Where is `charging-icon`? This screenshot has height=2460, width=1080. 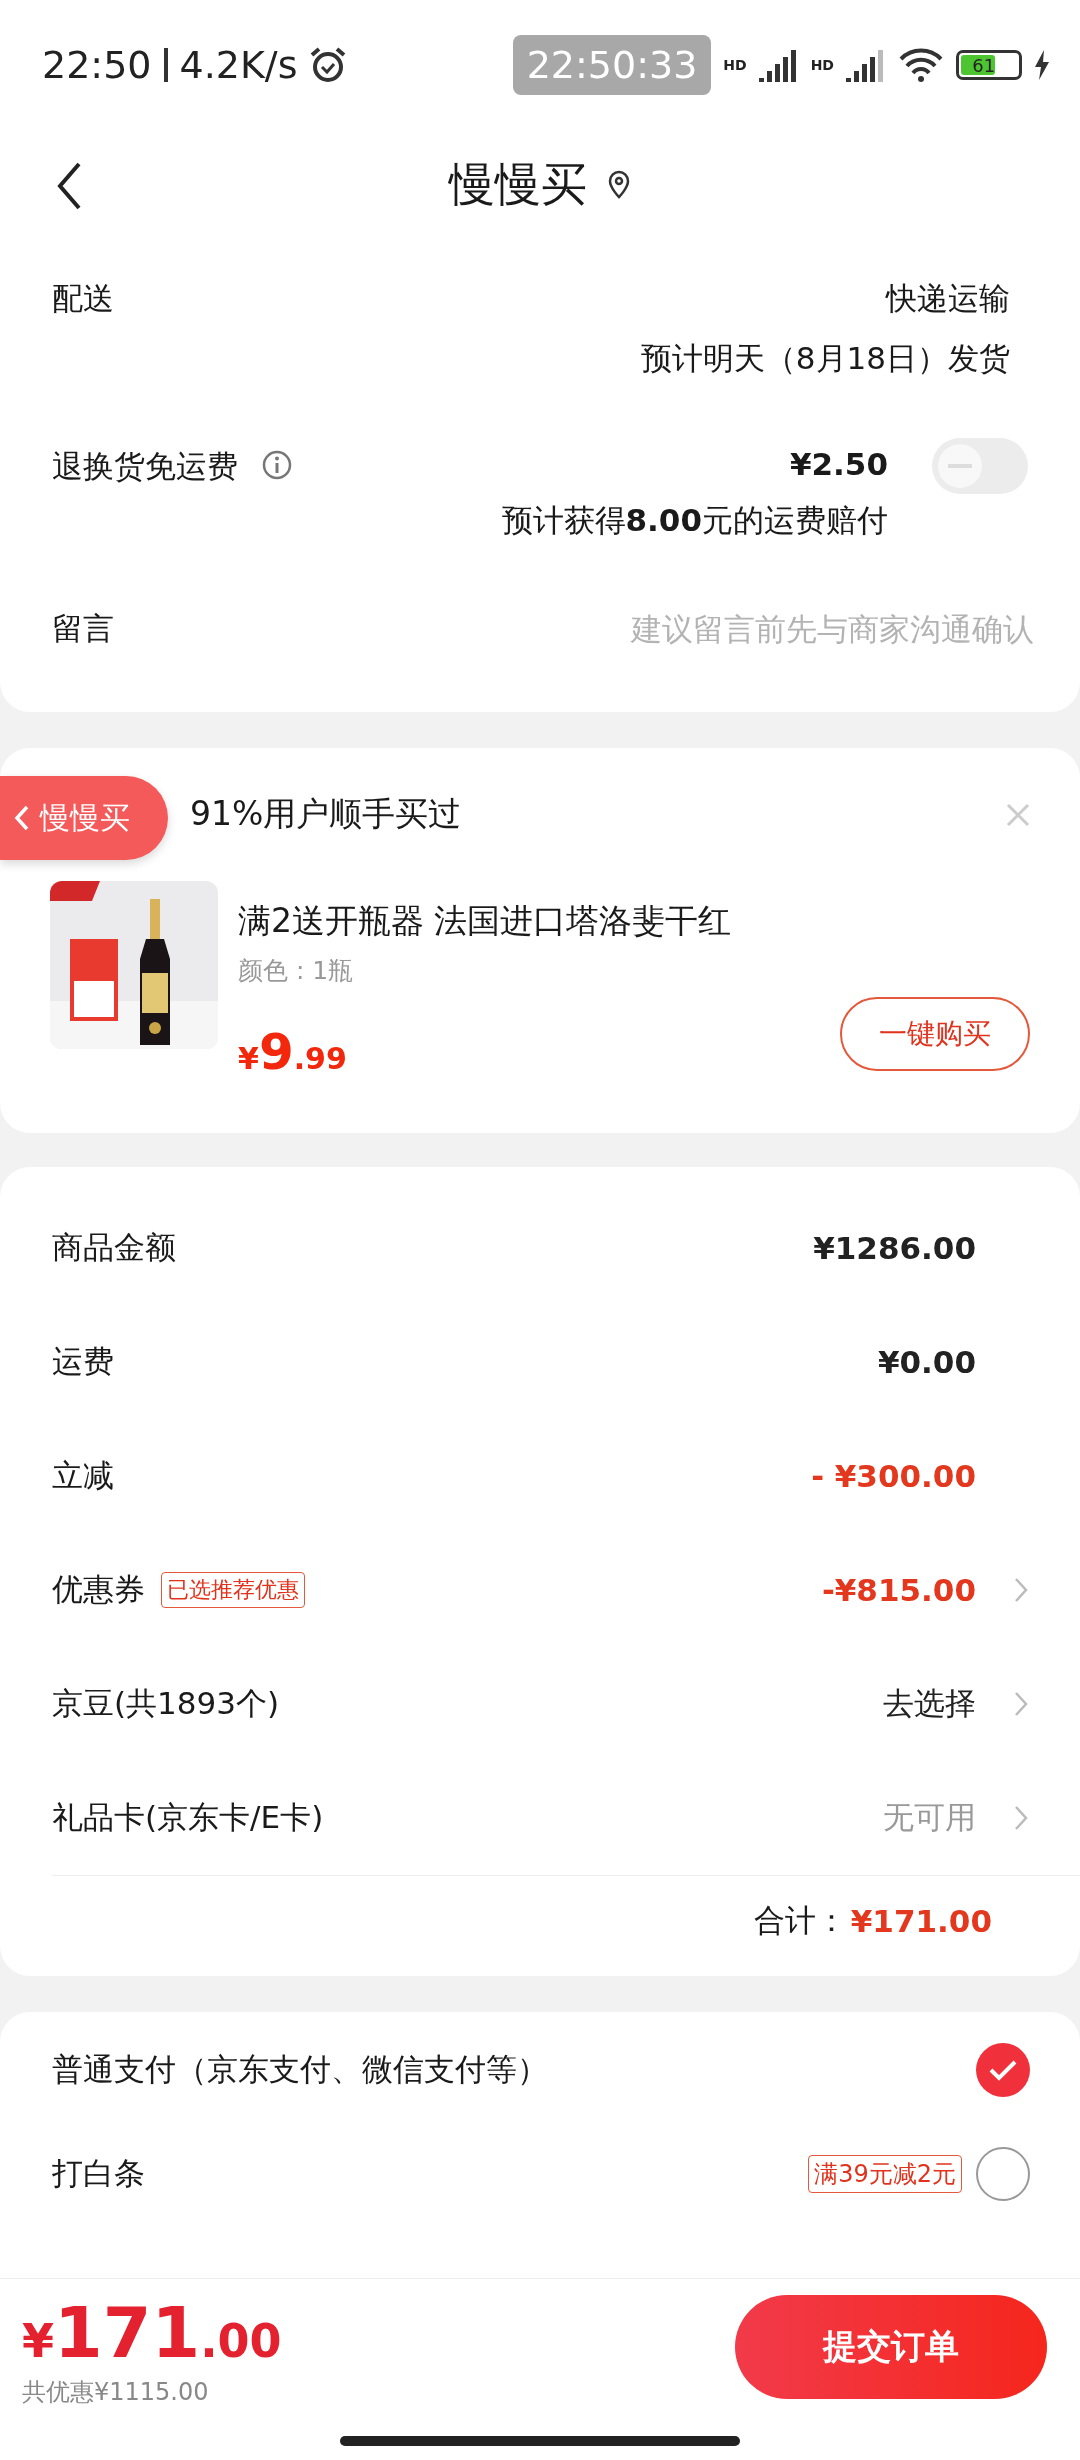
charging-icon is located at coordinates (1042, 65).